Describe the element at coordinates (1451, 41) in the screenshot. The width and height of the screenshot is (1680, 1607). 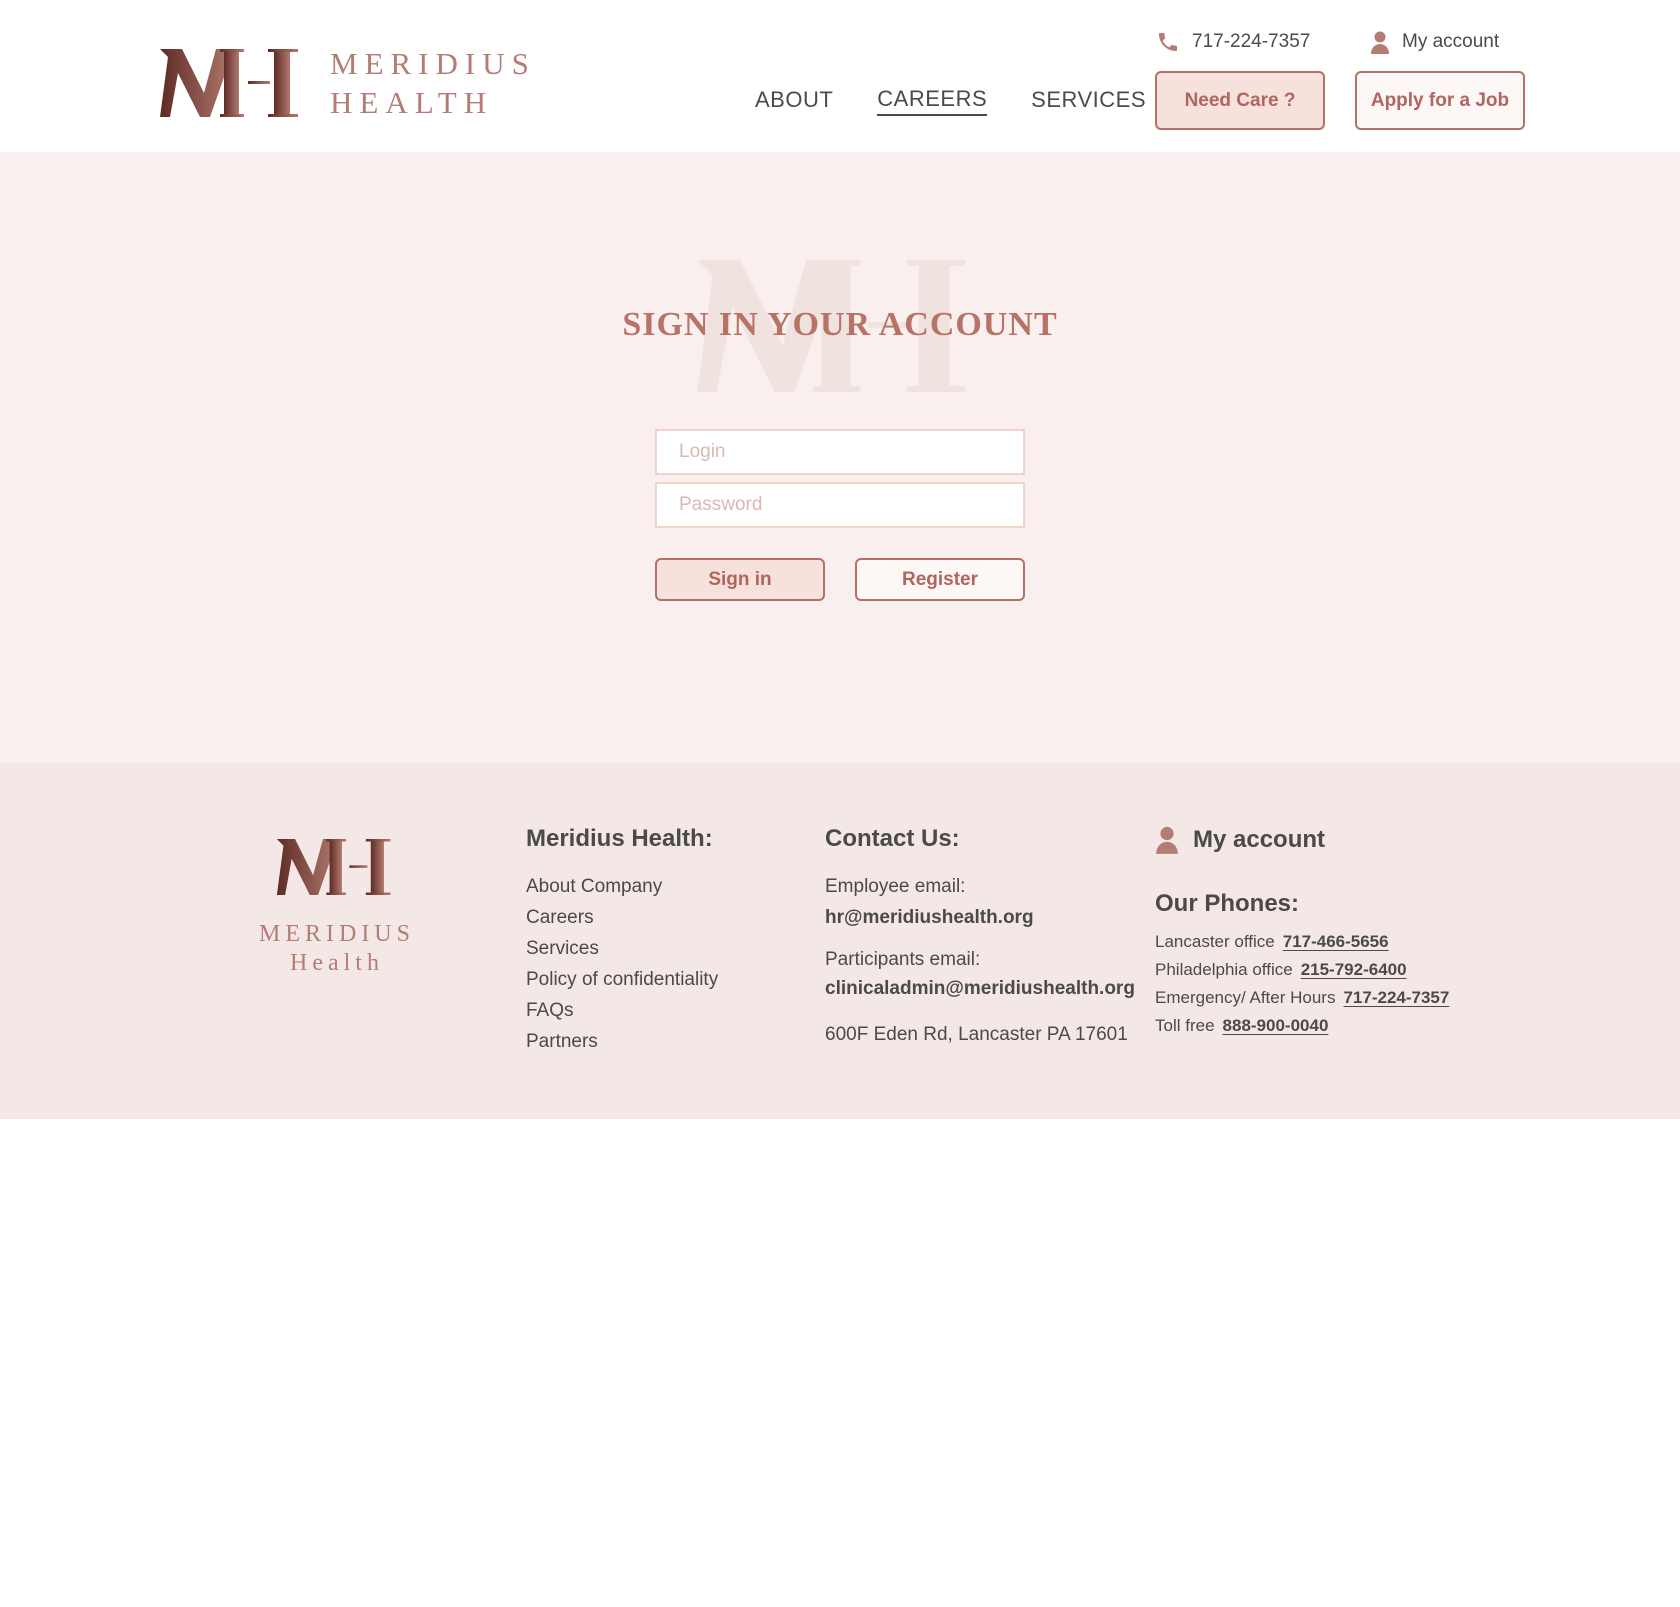
I see `header-account-text: My account` at that location.